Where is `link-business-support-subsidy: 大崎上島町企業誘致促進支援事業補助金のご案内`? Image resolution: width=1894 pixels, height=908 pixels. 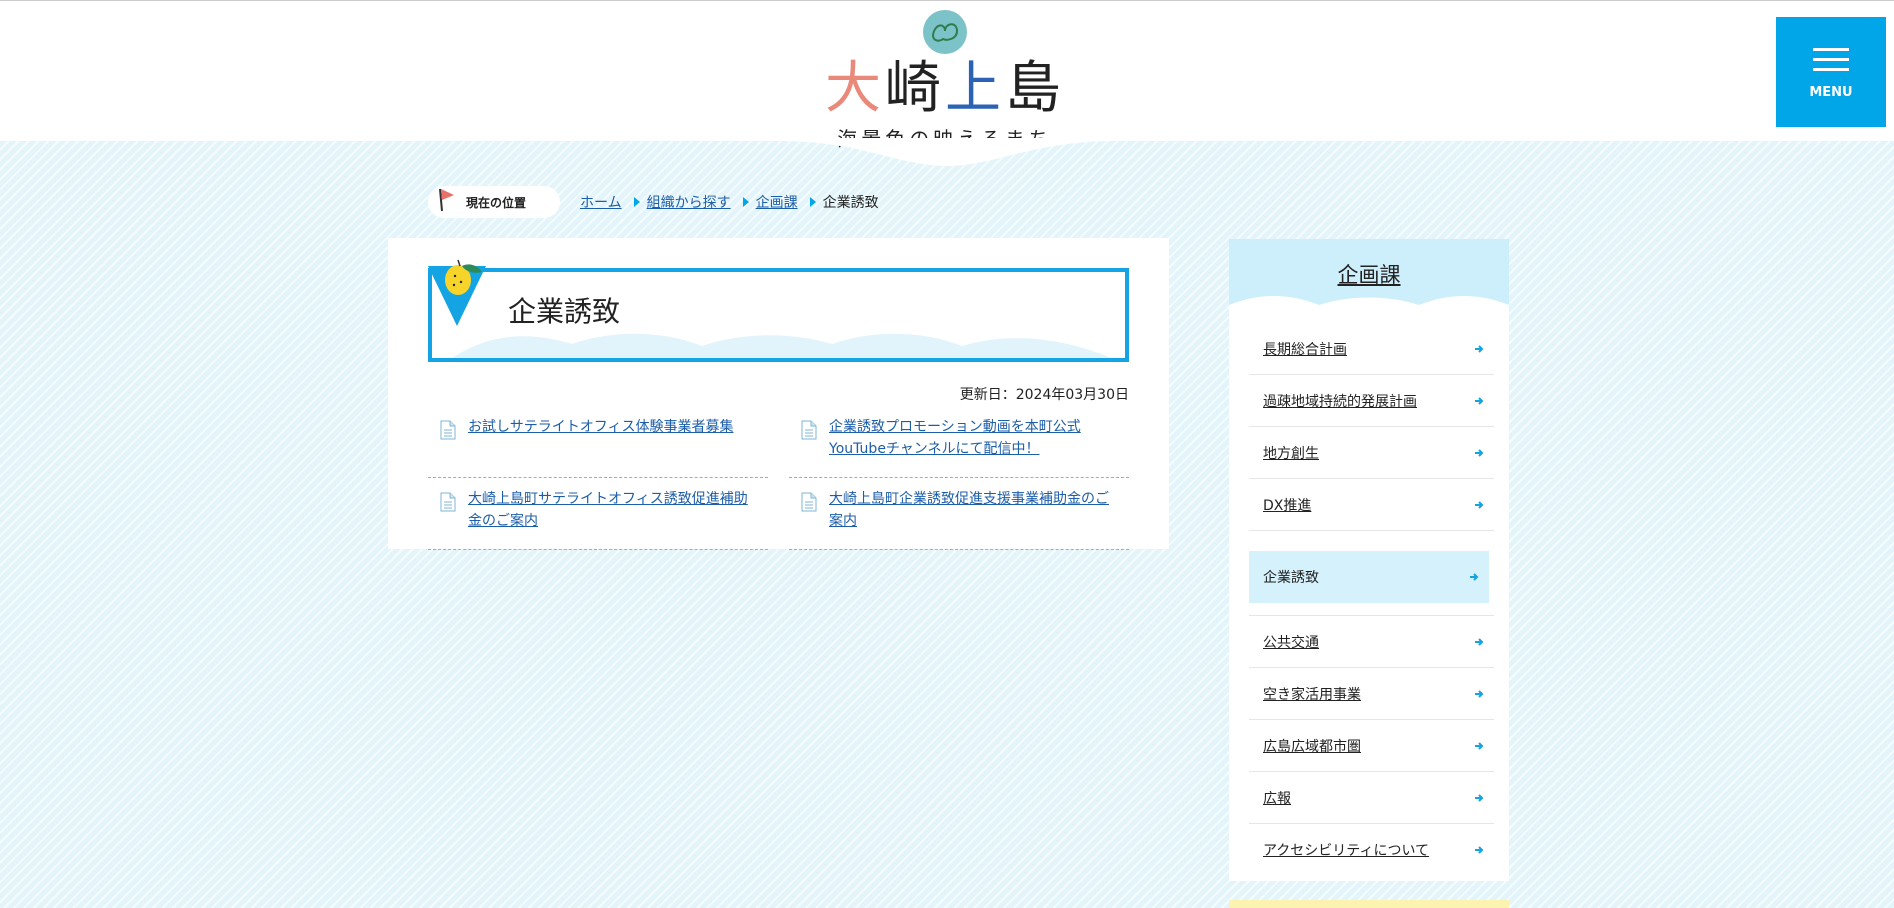 link-business-support-subsidy: 大崎上島町企業誘致促進支援事業補助金のご案内 is located at coordinates (969, 510).